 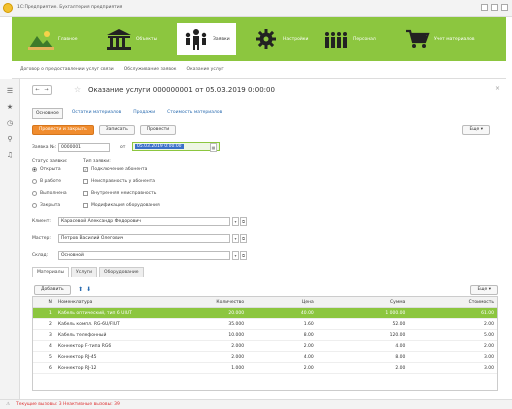 What do you see at coordinates (46, 169) in the screenshot?
I see `status-radio-open: Открыта` at bounding box center [46, 169].